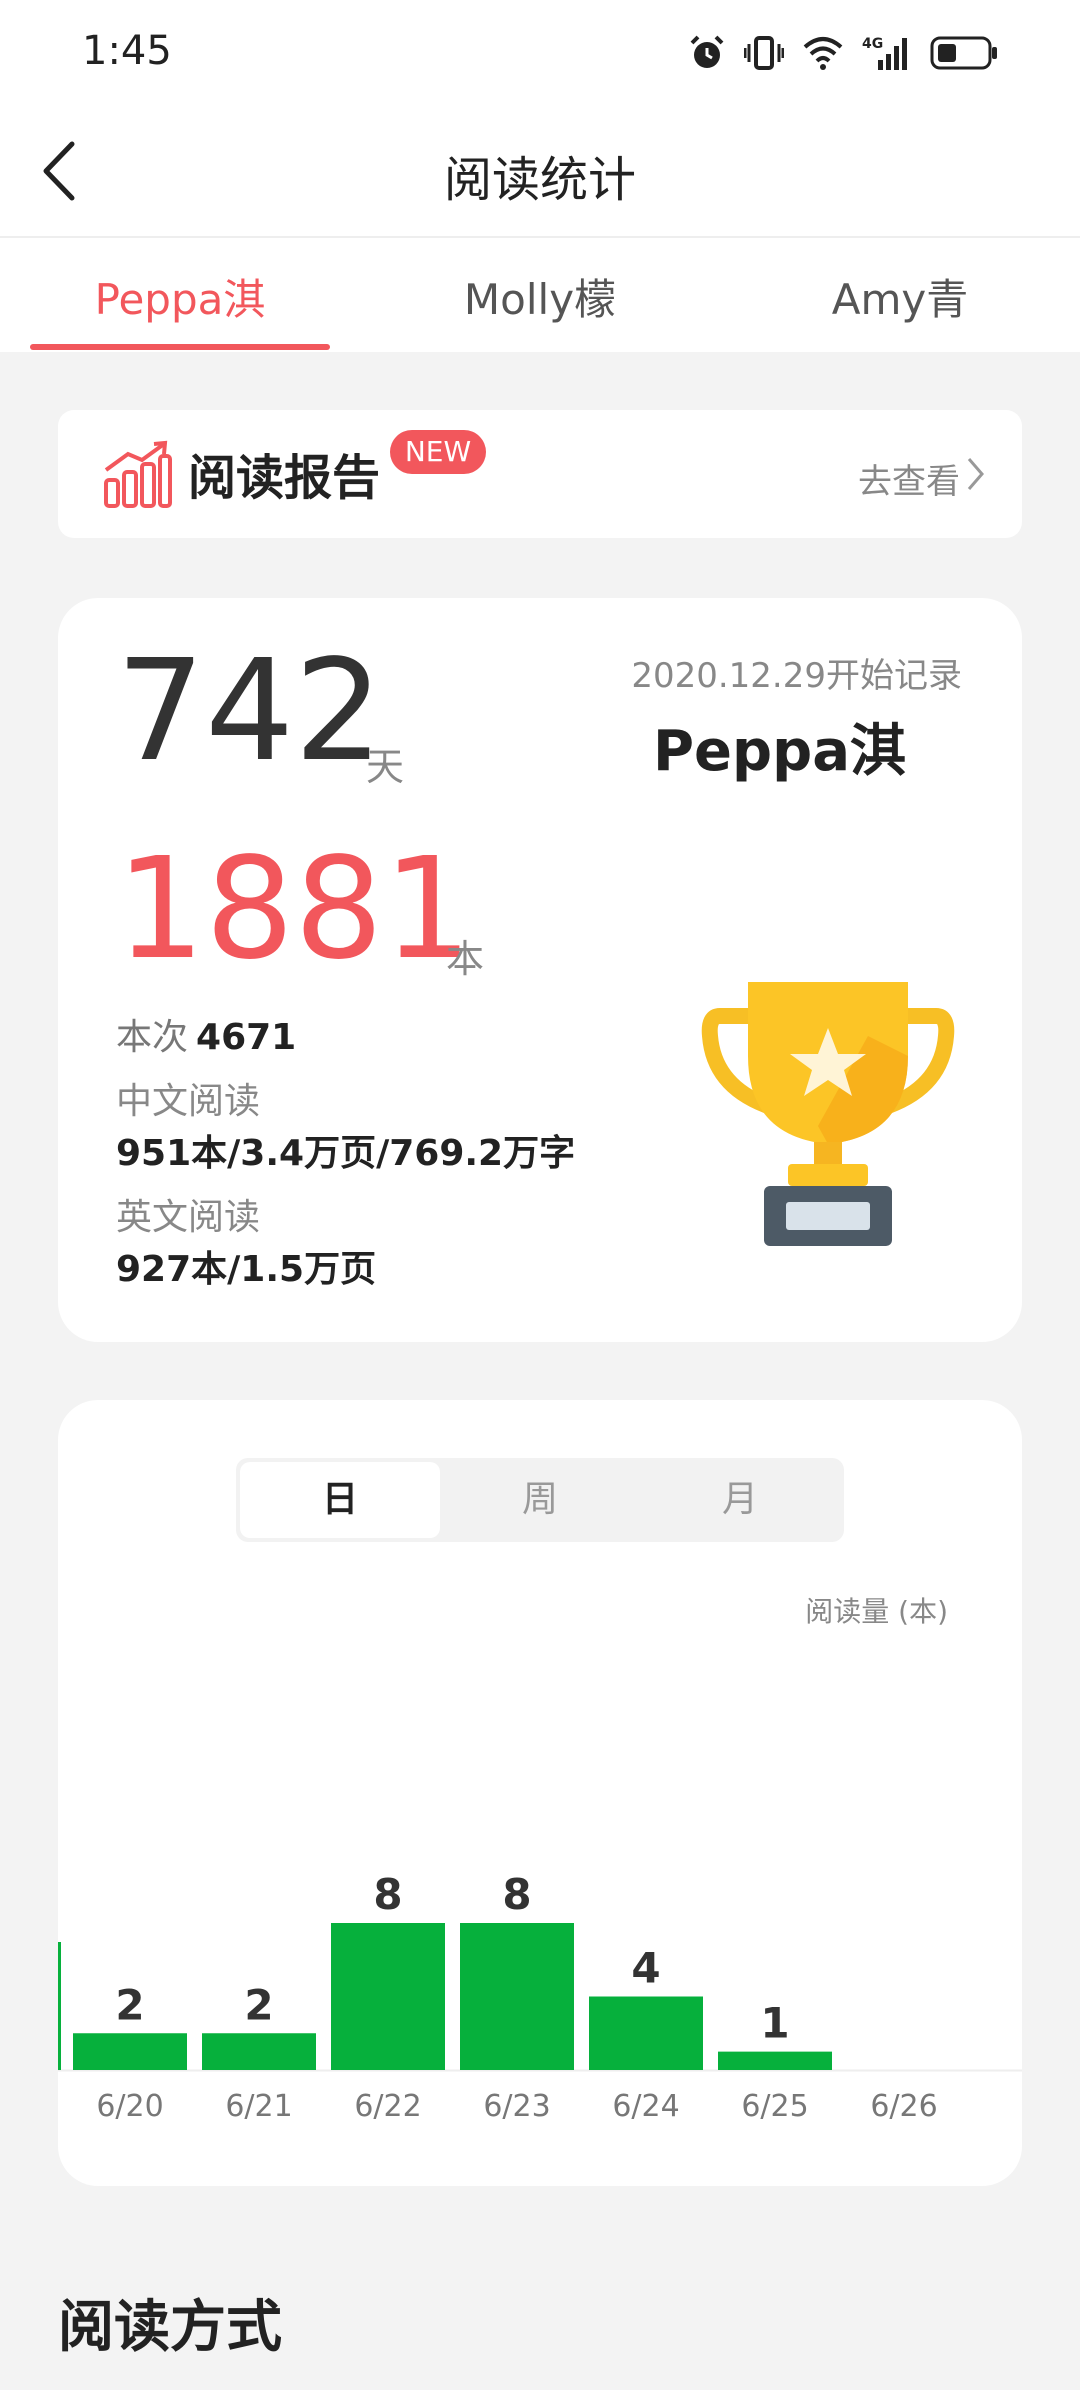  What do you see at coordinates (884, 53) in the screenshot?
I see `signal-4g-icon: 4G` at bounding box center [884, 53].